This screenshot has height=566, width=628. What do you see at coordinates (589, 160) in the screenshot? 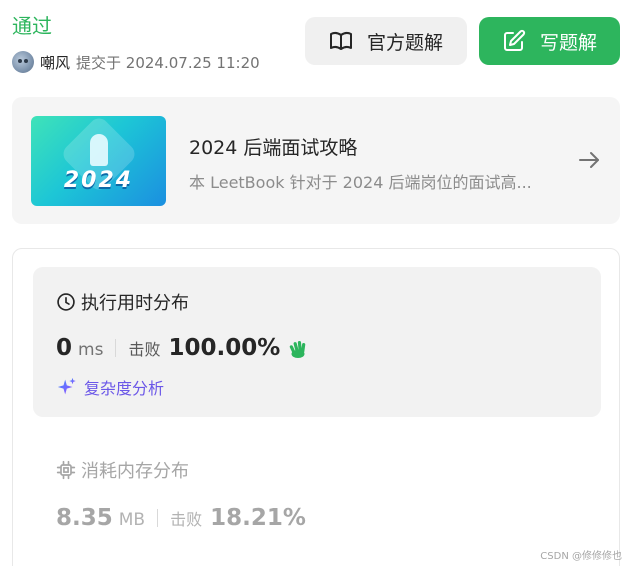
I see `arrow-right-icon` at bounding box center [589, 160].